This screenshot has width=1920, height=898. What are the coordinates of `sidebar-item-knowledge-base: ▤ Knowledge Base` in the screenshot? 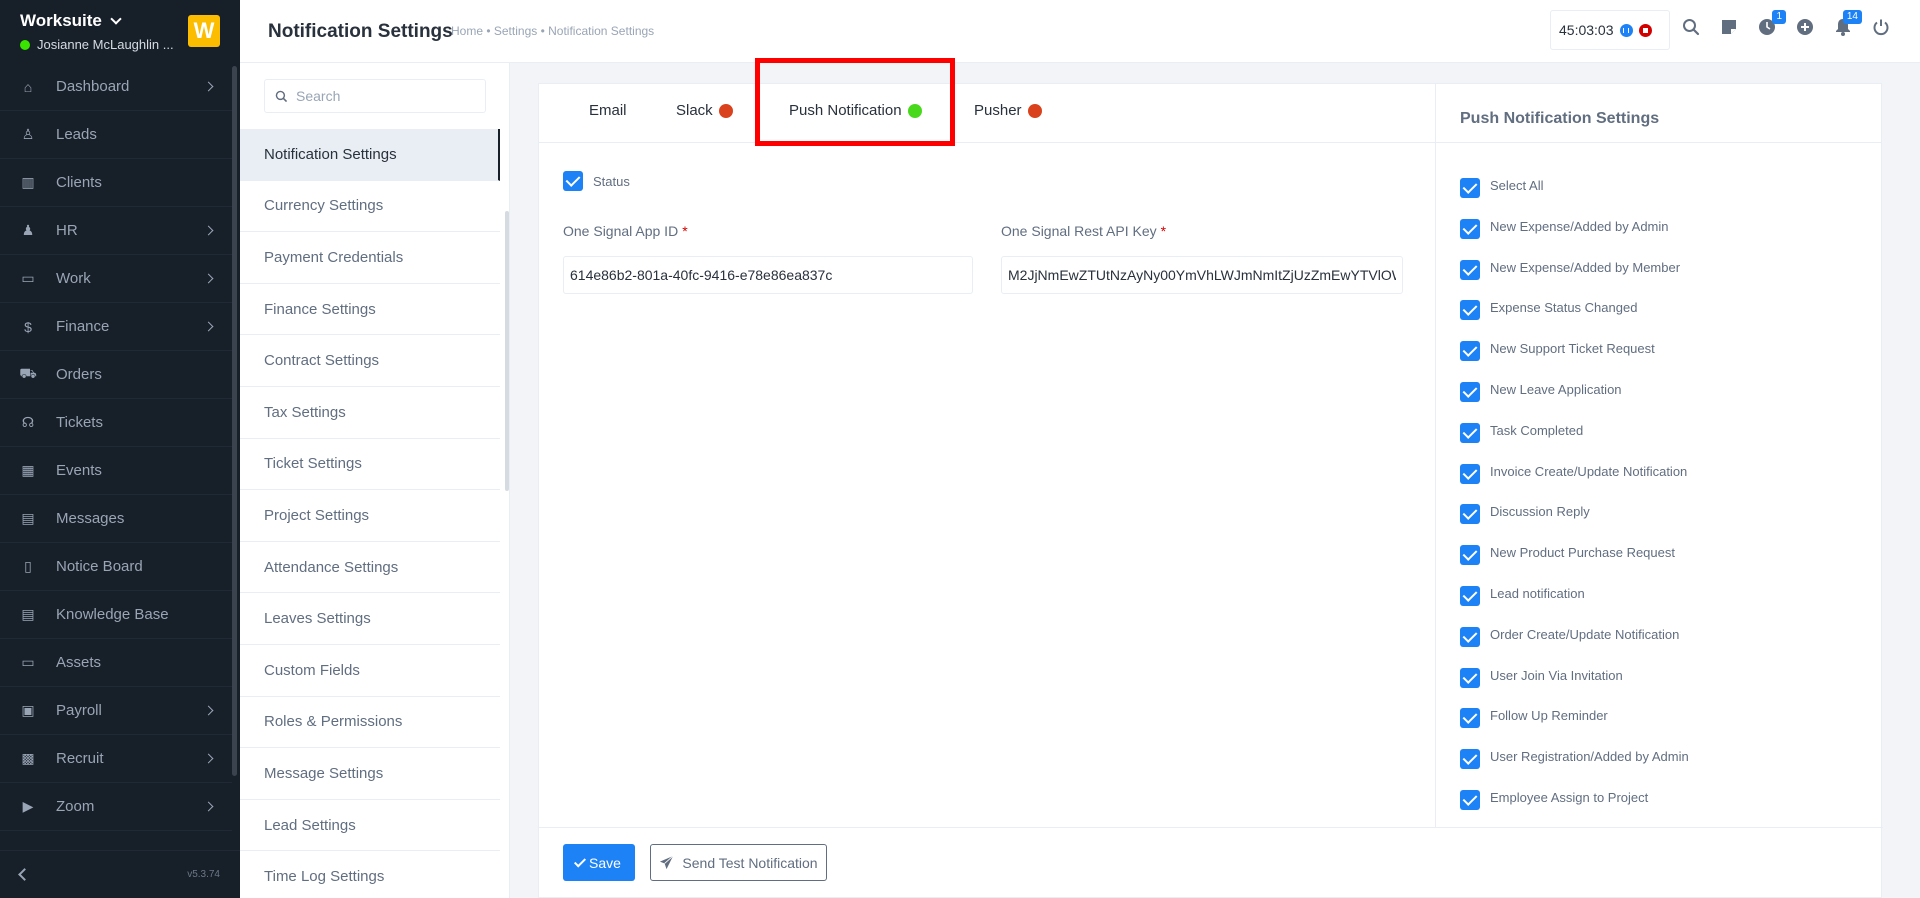 It's located at (116, 615).